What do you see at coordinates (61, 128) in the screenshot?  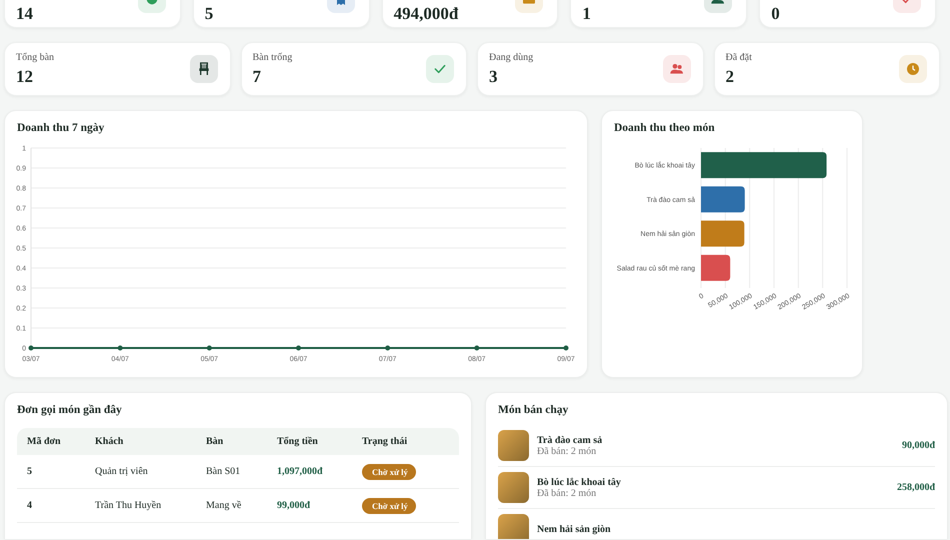 I see `card-title: Doanh thu 7 ngày` at bounding box center [61, 128].